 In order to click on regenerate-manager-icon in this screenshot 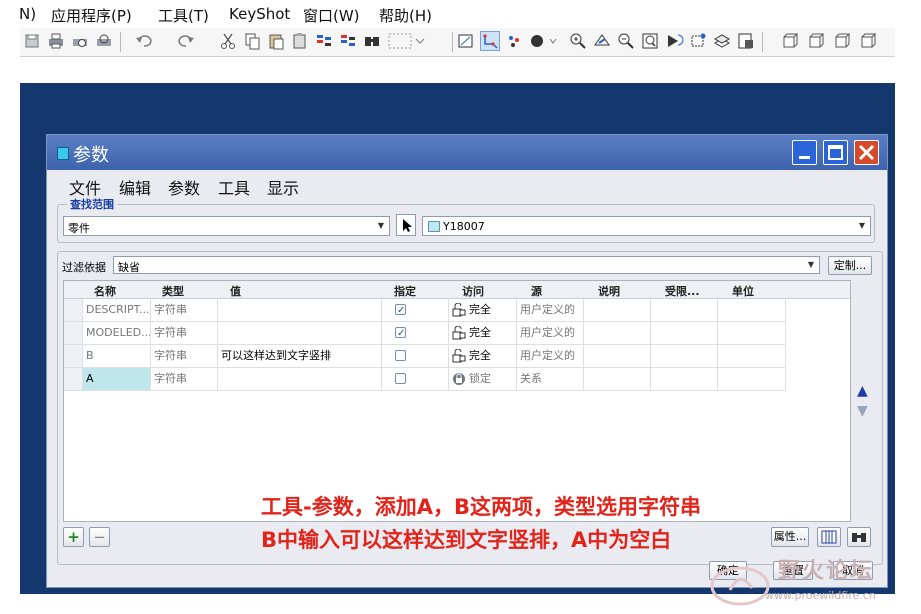, I will do `click(348, 41)`.